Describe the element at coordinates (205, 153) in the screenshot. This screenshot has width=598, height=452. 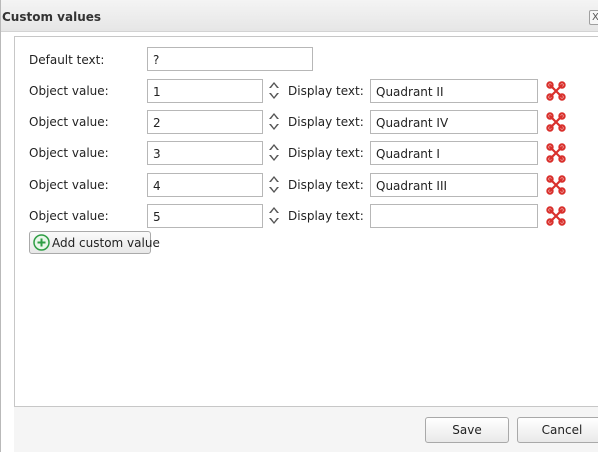
I see `object-value-input: 3` at that location.